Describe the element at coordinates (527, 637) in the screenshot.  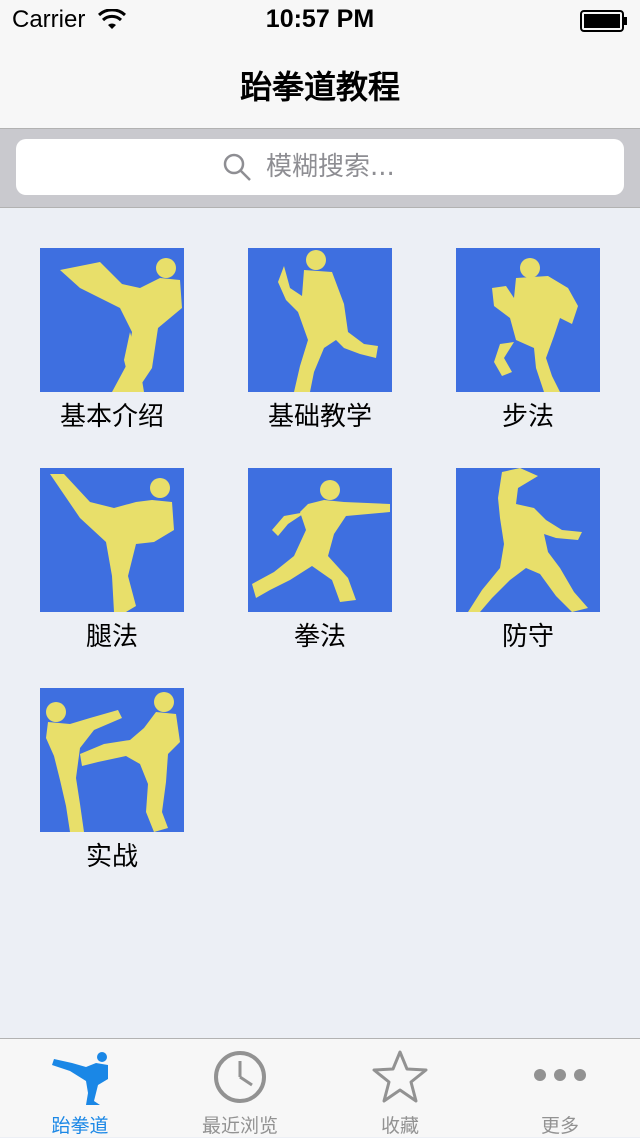
I see `grid-item-label: 防守` at that location.